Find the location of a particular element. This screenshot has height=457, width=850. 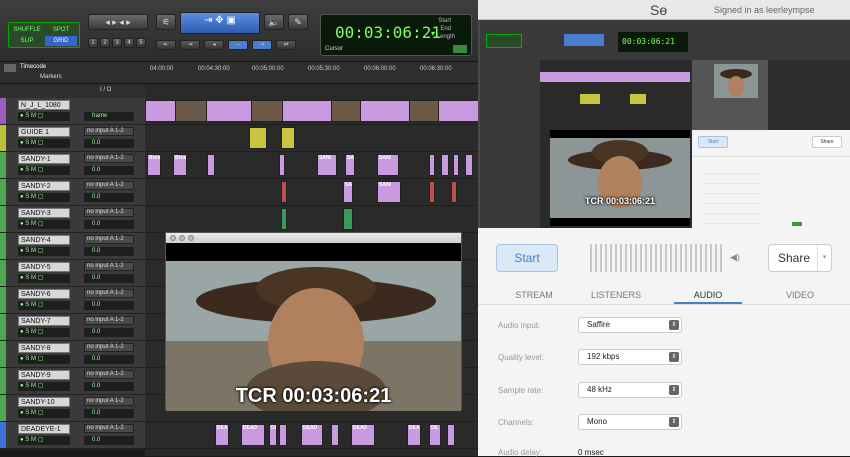

audio-clip: Brea is located at coordinates (154, 165).